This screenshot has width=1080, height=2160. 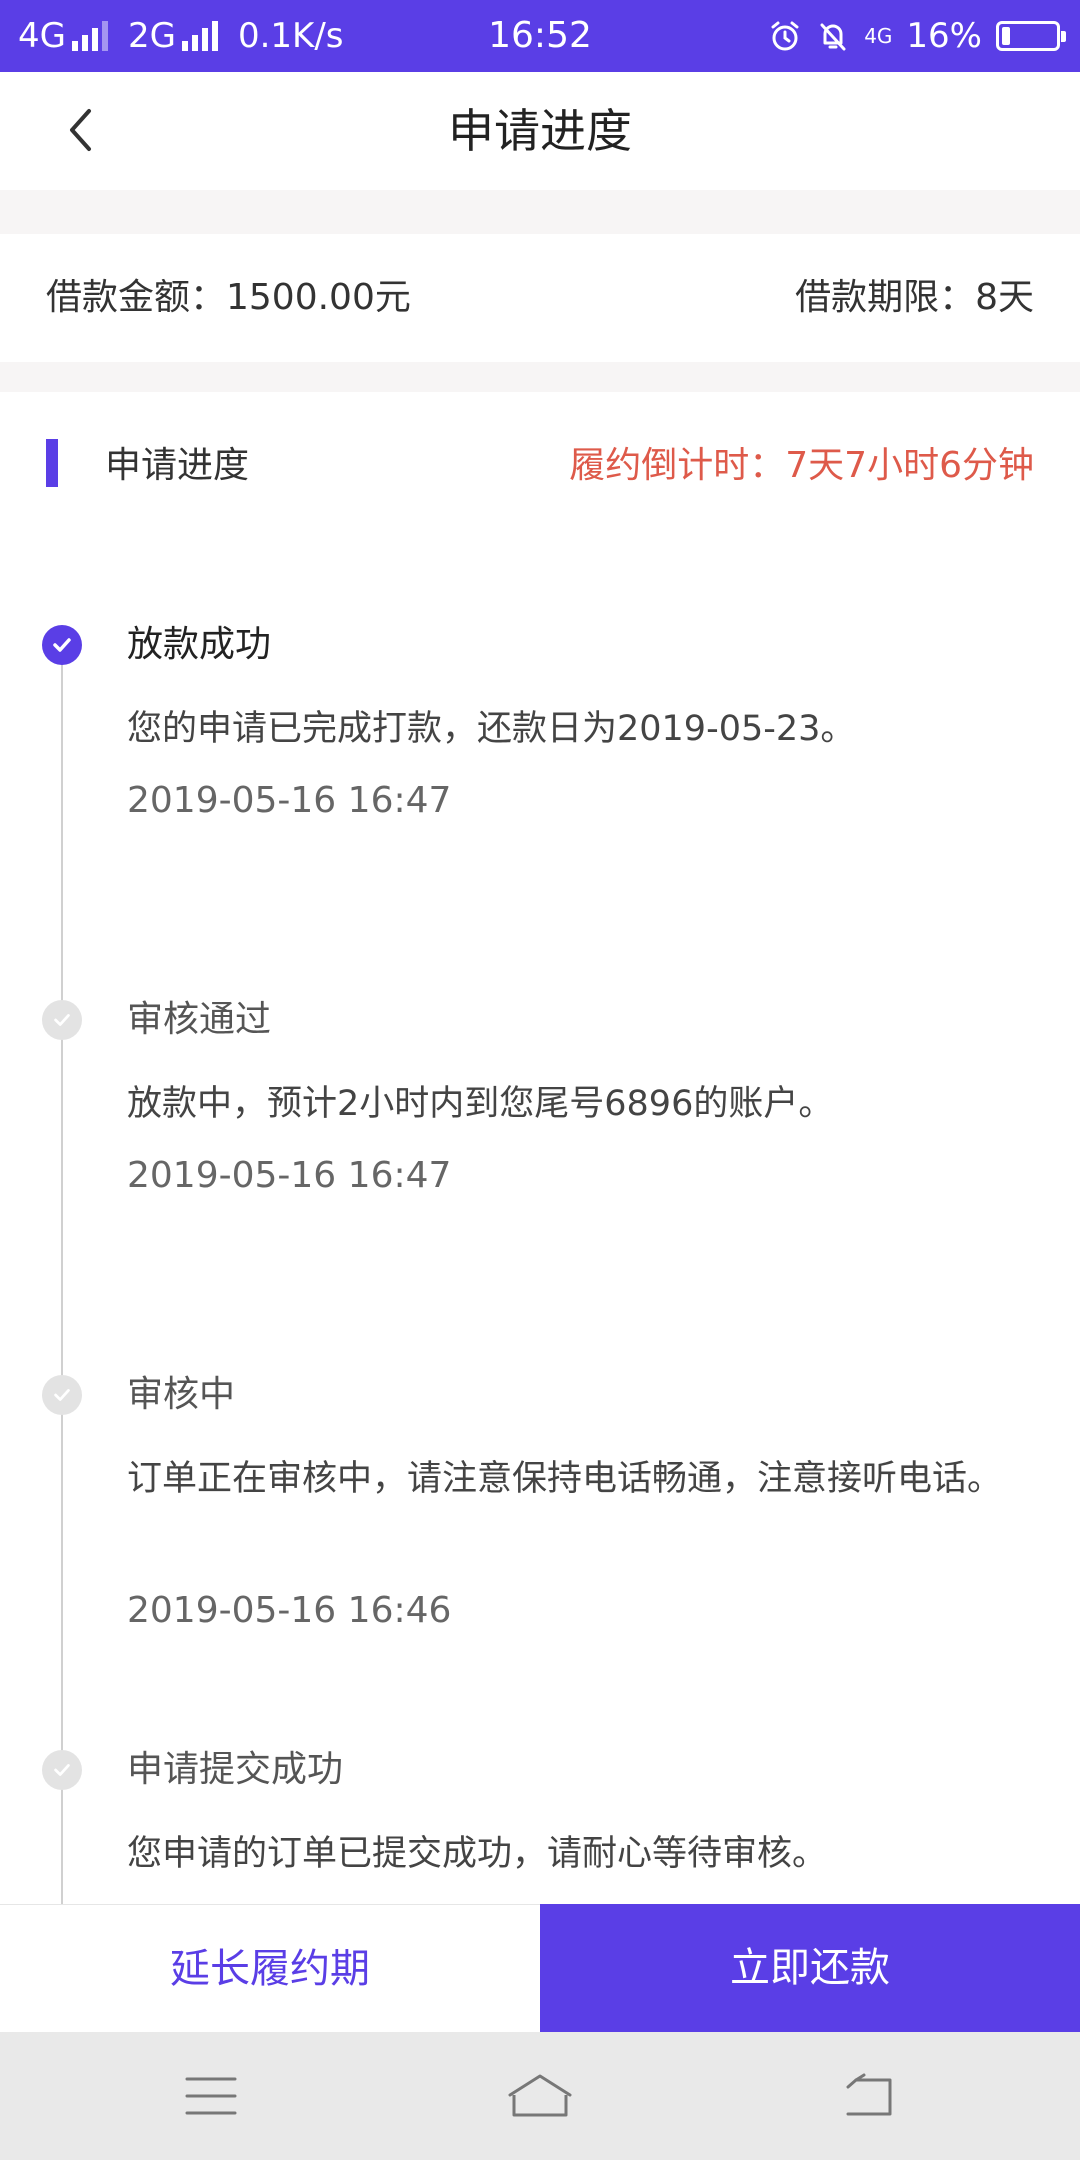 I want to click on bell-off-icon, so click(x=833, y=37).